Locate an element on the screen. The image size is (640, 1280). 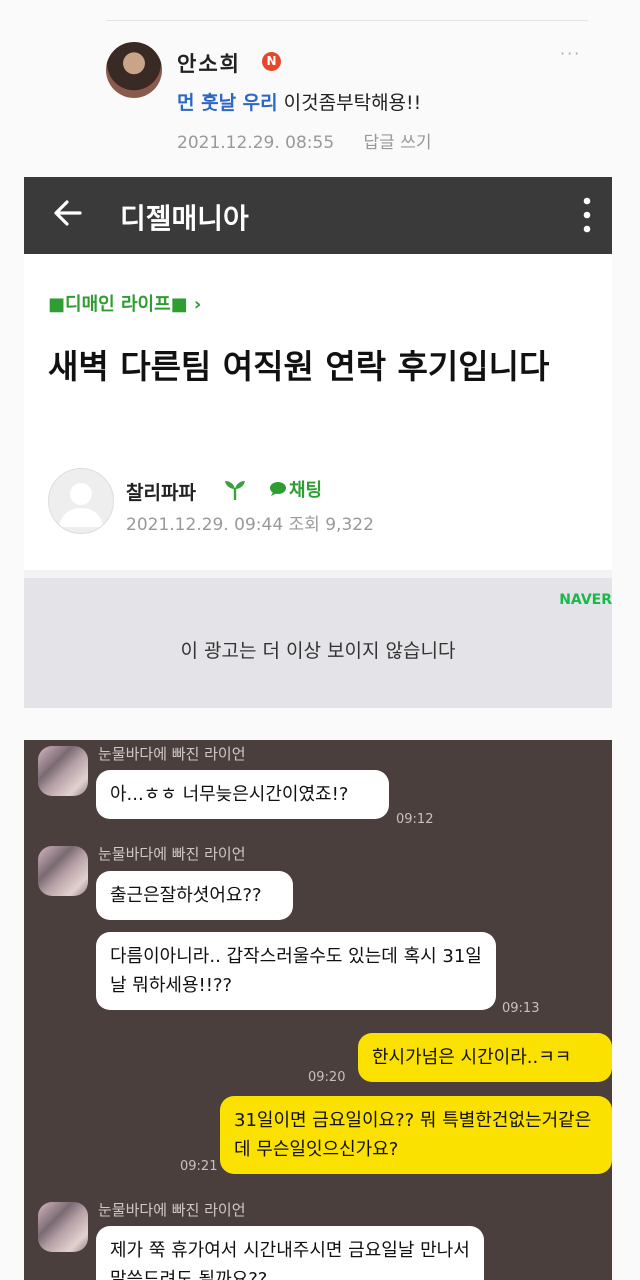
chat-message: 제가 쭉 휴가여서 시간내주시면 금요일날 만나서 말씀드려도 될까요?? is located at coordinates (290, 1253).